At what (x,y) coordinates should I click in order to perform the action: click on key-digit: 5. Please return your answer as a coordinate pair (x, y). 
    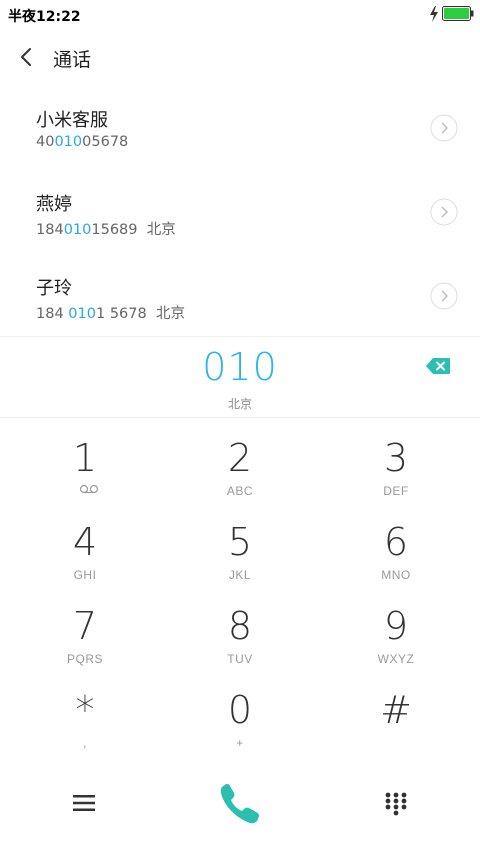
    Looking at the image, I should click on (240, 542).